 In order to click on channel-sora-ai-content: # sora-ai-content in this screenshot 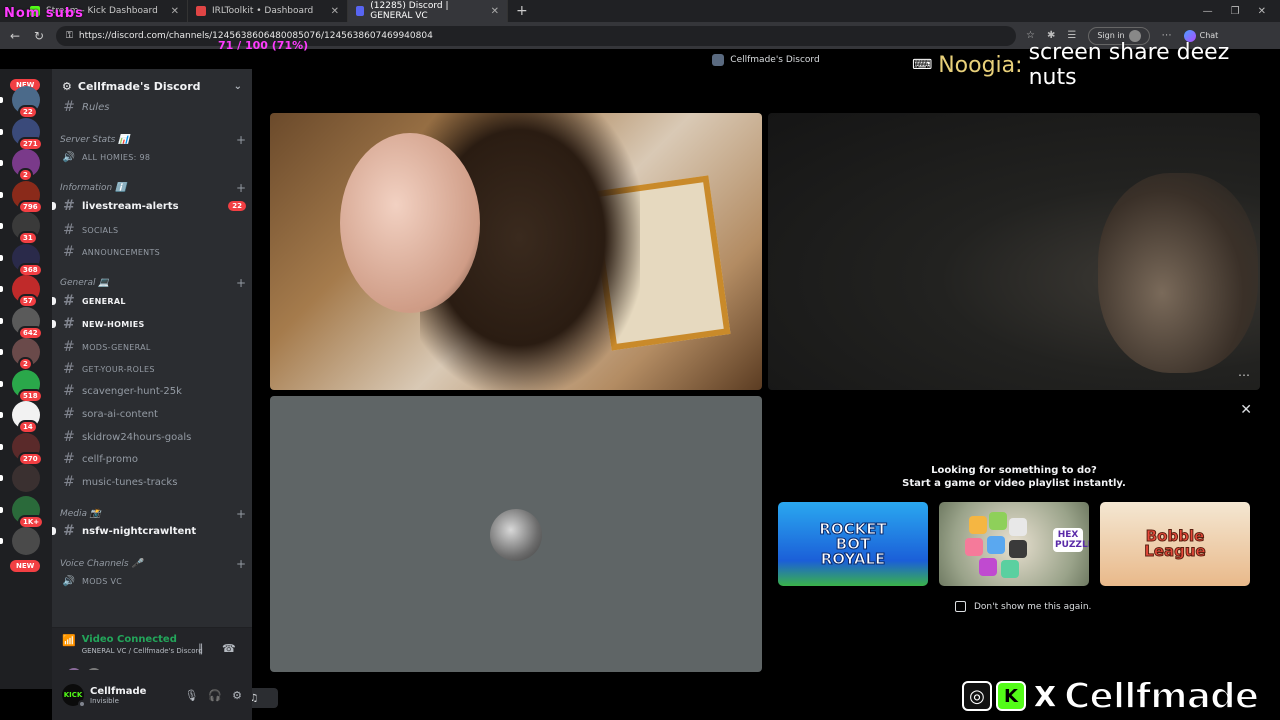, I will do `click(153, 414)`.